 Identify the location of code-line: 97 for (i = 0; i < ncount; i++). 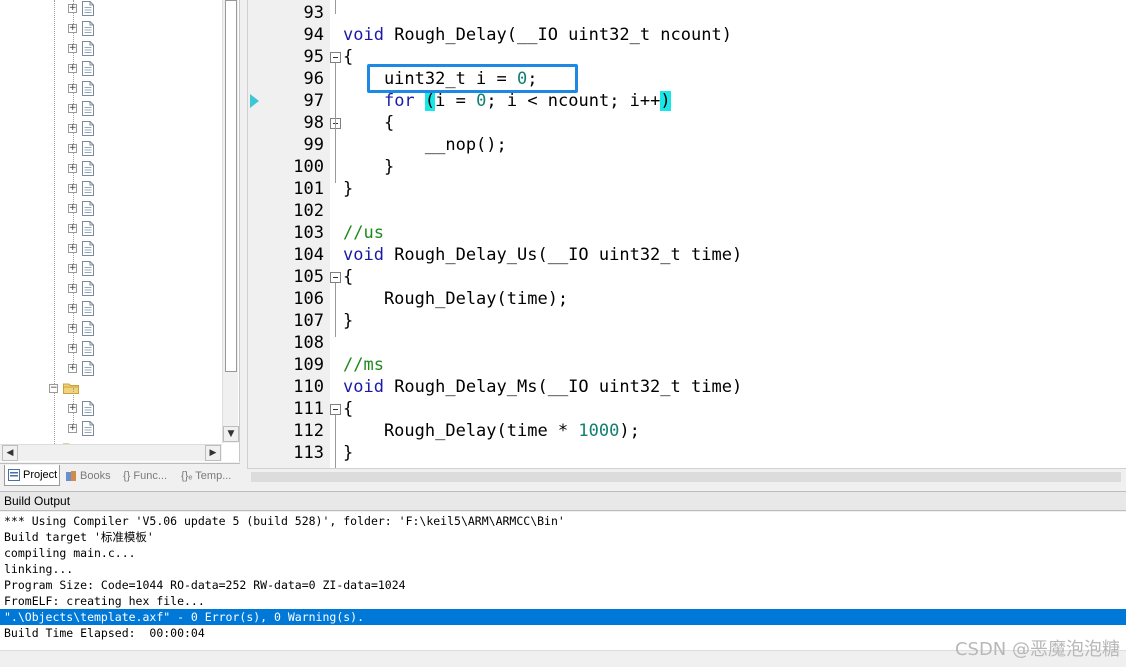
(687, 101).